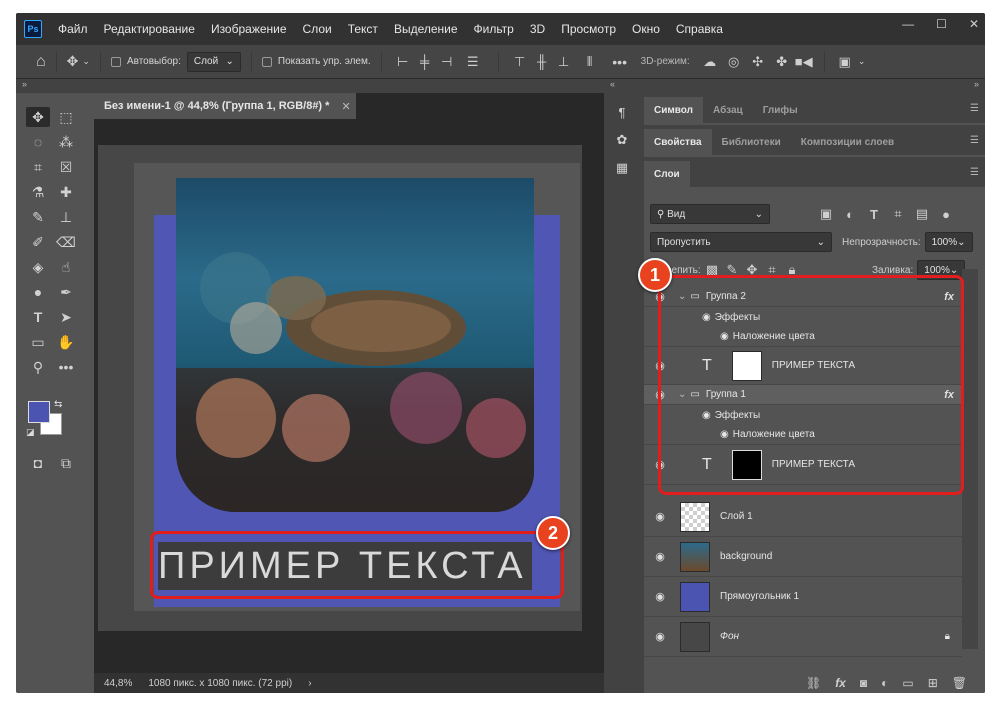 This screenshot has height=710, width=1000. Describe the element at coordinates (426, 29) in the screenshot. I see `menu-select: Выделение` at that location.